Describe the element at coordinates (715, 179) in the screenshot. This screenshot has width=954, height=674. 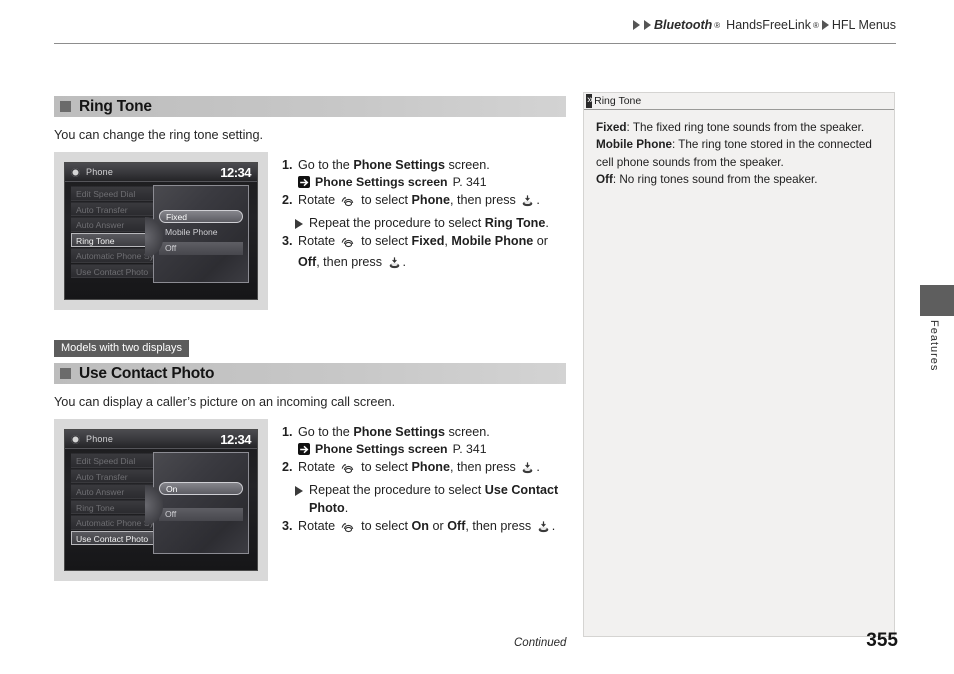
I see `side-note-text: : No ring tones sound from the speaker.` at that location.